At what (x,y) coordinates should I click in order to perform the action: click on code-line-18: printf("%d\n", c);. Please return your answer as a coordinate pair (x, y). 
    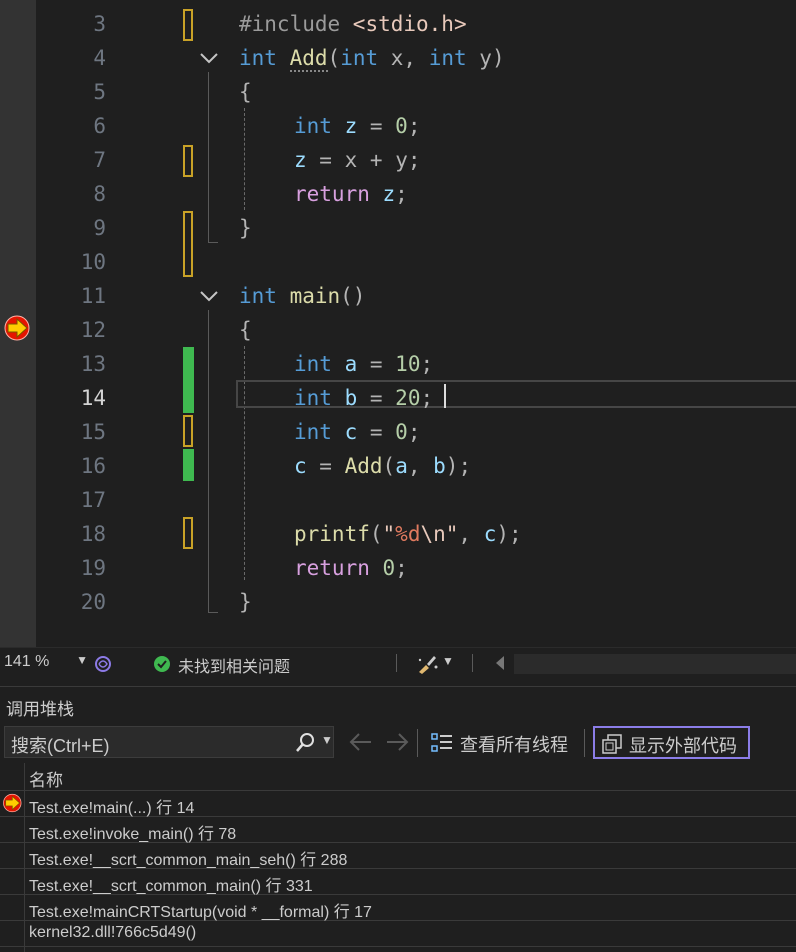
    Looking at the image, I should click on (408, 534).